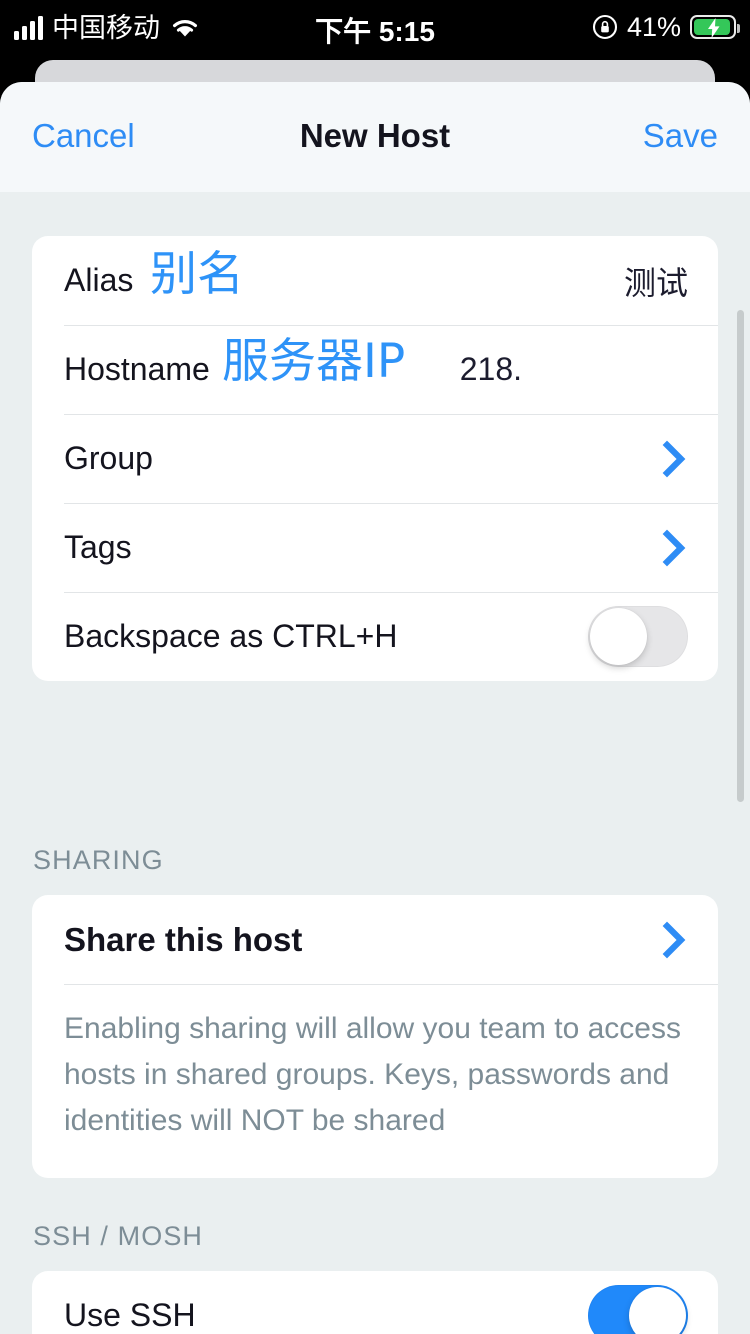 Image resolution: width=750 pixels, height=1334 pixels. I want to click on alias-label: Alias, so click(99, 280).